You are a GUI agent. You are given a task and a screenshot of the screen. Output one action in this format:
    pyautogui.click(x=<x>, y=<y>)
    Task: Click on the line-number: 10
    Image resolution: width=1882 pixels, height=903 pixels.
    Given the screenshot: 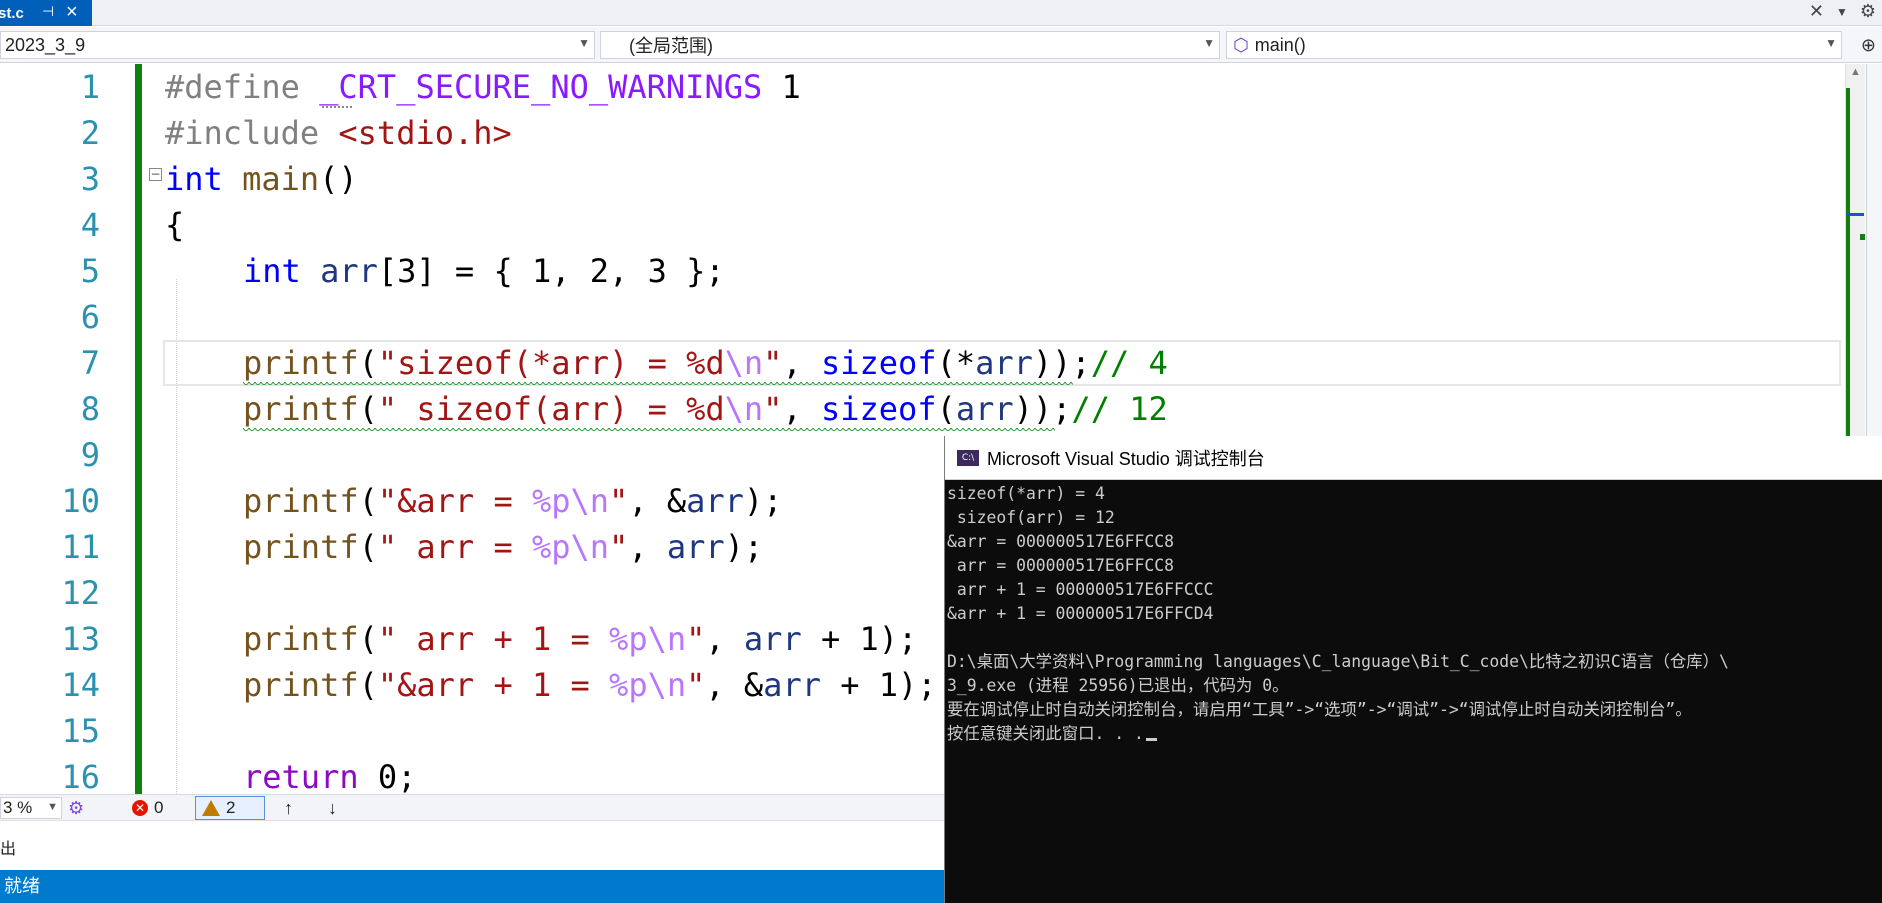 What is the action you would take?
    pyautogui.click(x=80, y=501)
    